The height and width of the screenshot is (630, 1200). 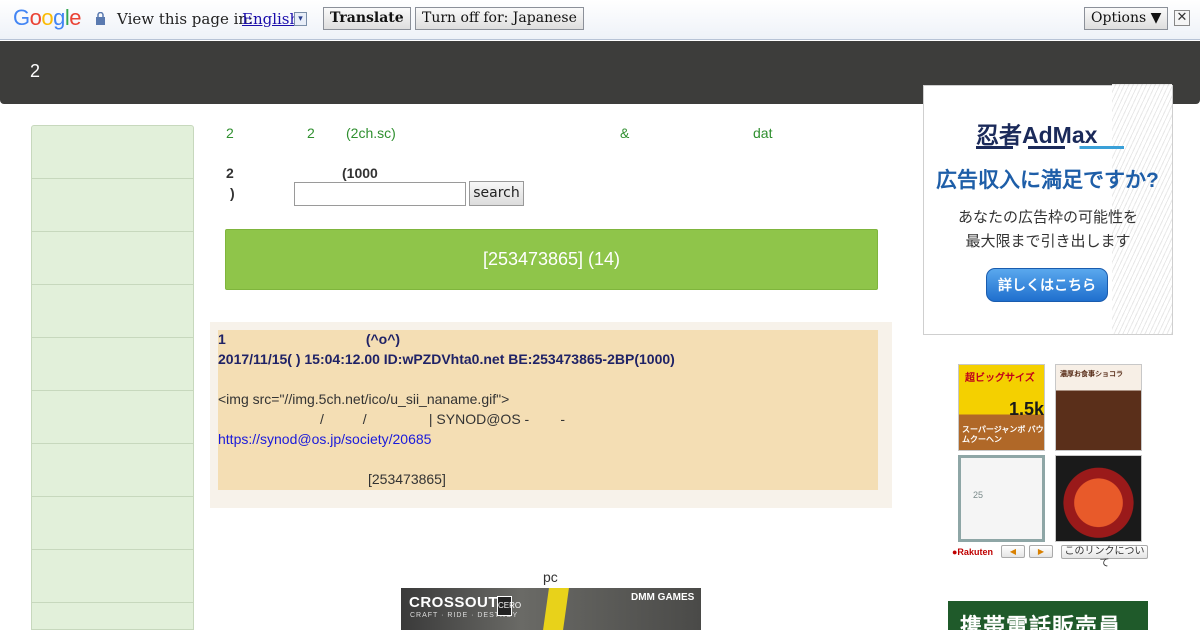 I want to click on rakuten-about-link: このリンクについて, so click(x=1104, y=557).